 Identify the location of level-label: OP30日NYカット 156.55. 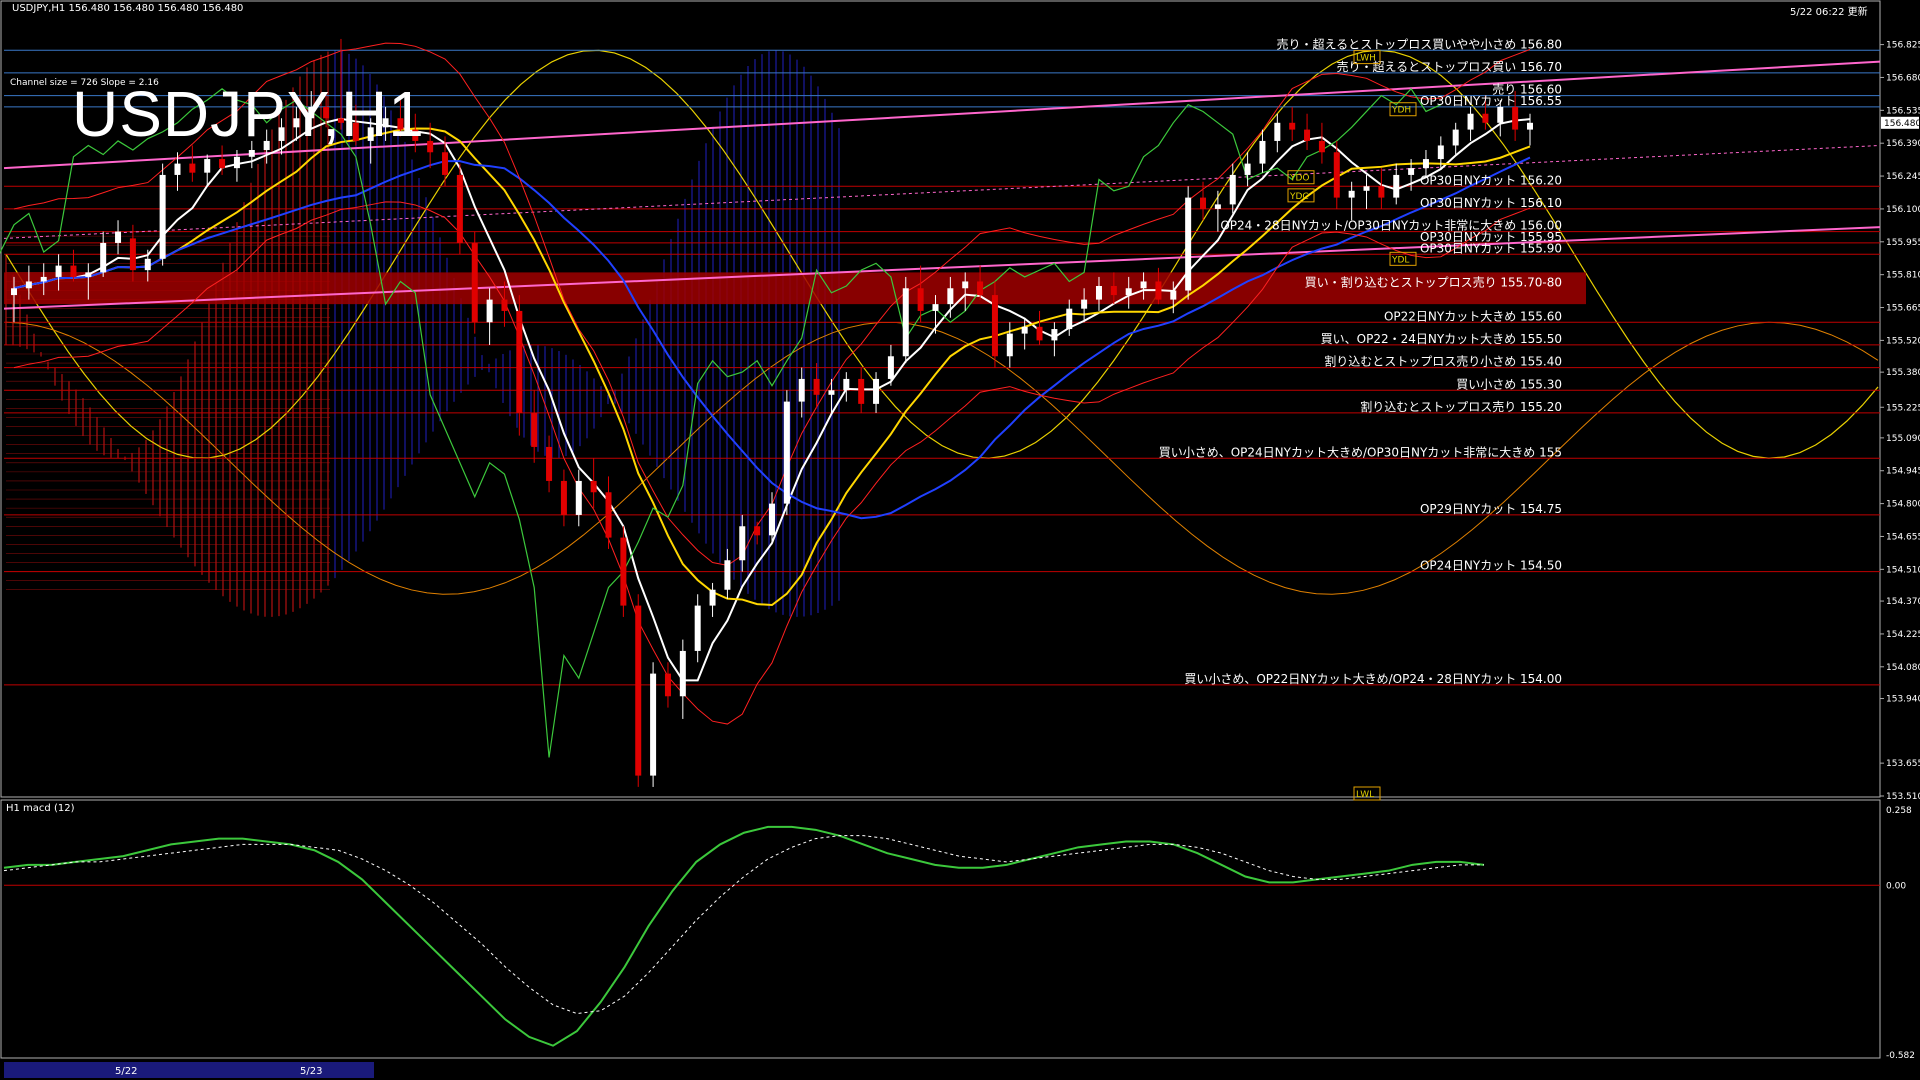
(1491, 101).